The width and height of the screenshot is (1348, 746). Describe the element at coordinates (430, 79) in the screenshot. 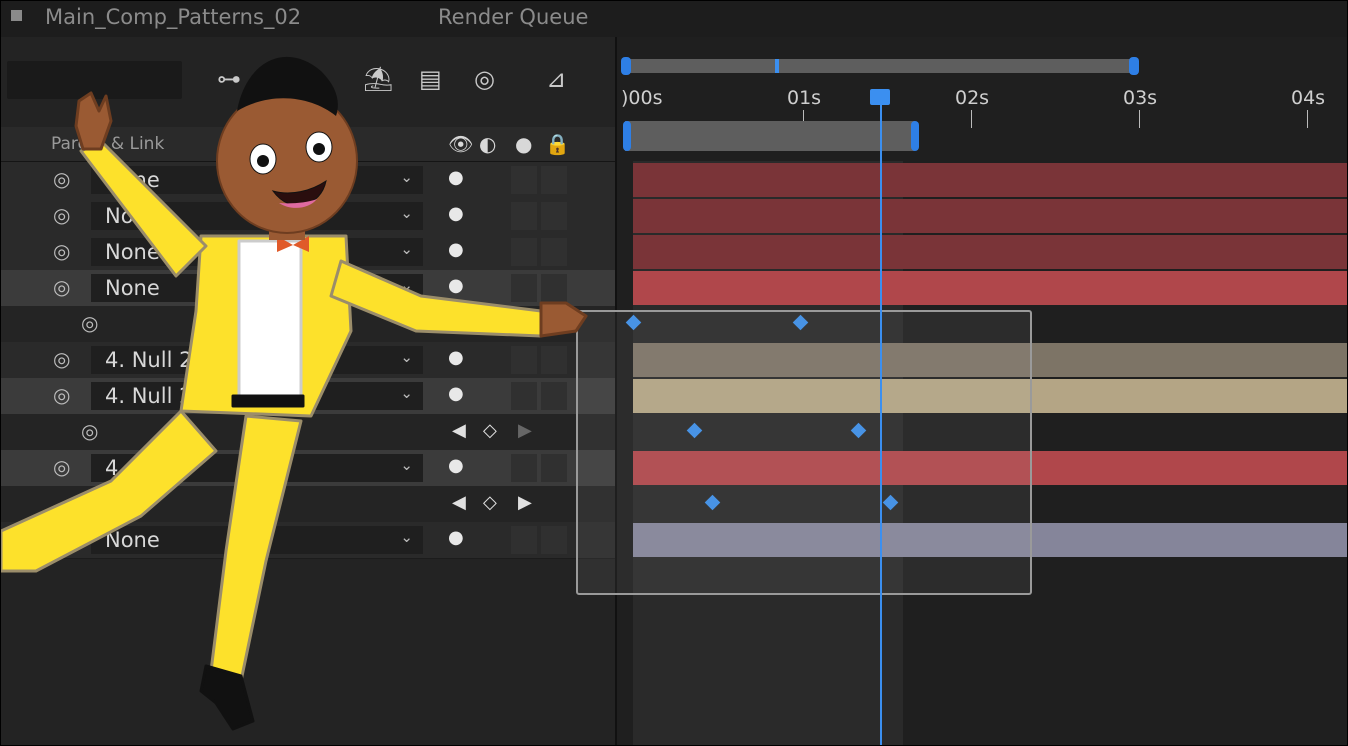

I see `frame-blending-icon: ▤` at that location.